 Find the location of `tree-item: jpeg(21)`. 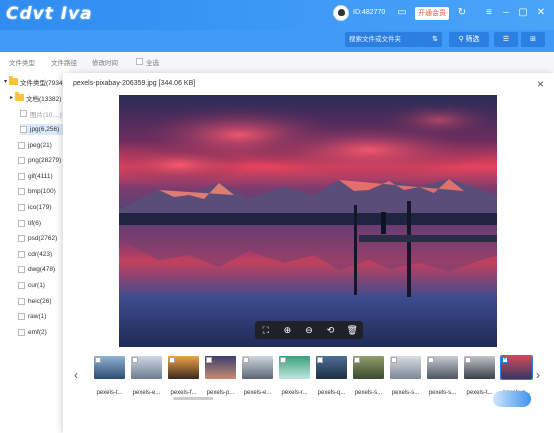

tree-item: jpeg(21) is located at coordinates (35, 145).